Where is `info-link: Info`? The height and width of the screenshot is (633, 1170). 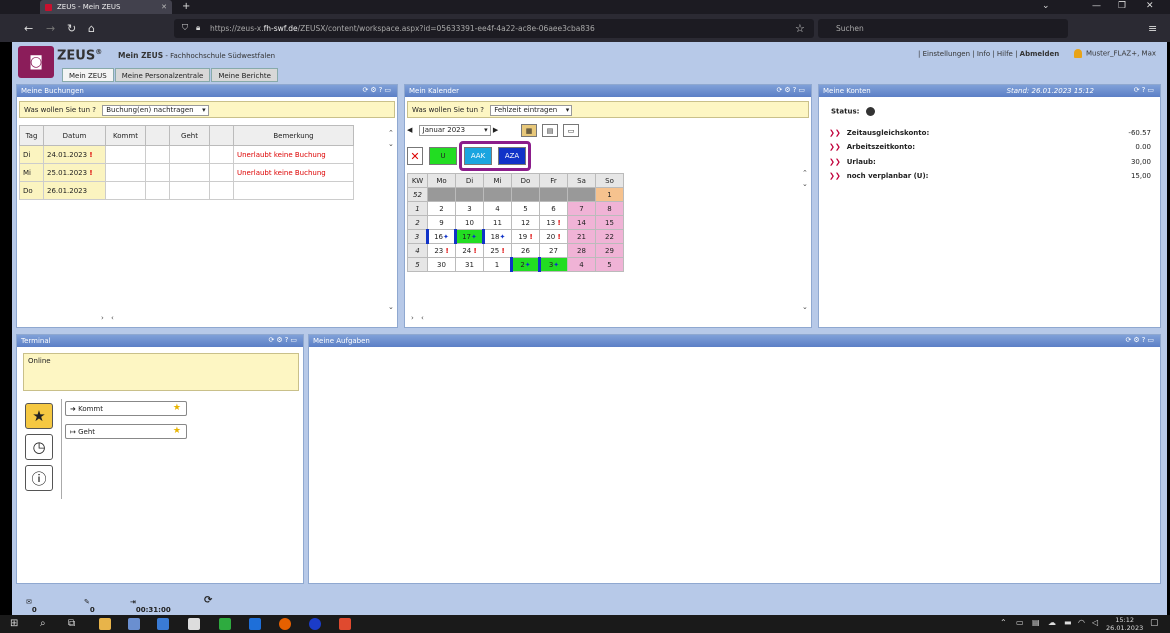
info-link: Info is located at coordinates (983, 54).